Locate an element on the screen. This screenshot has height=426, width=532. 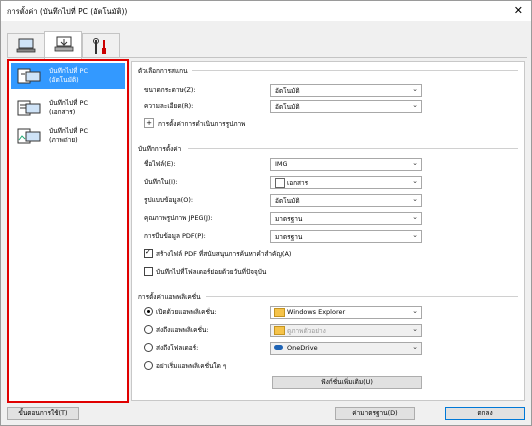
scan-options-heading: ตัวเลือกการสแกน is located at coordinates (163, 71).